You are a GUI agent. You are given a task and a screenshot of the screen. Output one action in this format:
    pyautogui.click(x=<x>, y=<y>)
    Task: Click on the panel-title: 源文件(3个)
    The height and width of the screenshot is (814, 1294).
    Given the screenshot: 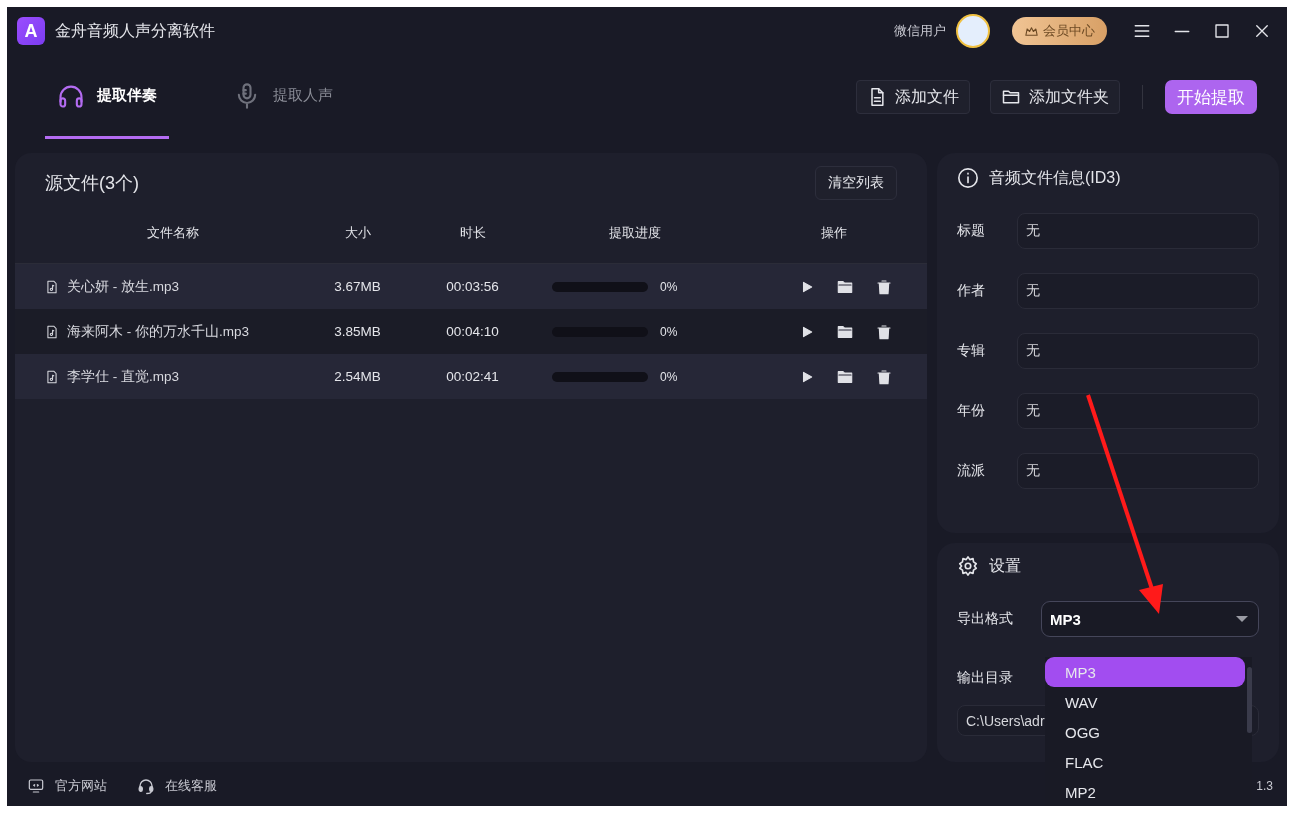 What is the action you would take?
    pyautogui.click(x=92, y=183)
    